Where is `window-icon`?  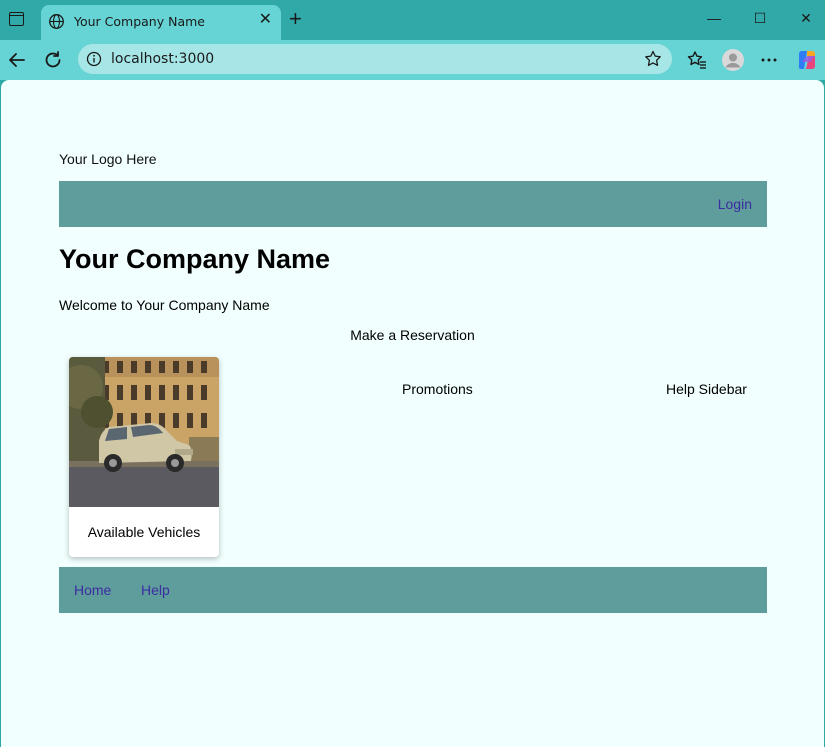
window-icon is located at coordinates (16, 19).